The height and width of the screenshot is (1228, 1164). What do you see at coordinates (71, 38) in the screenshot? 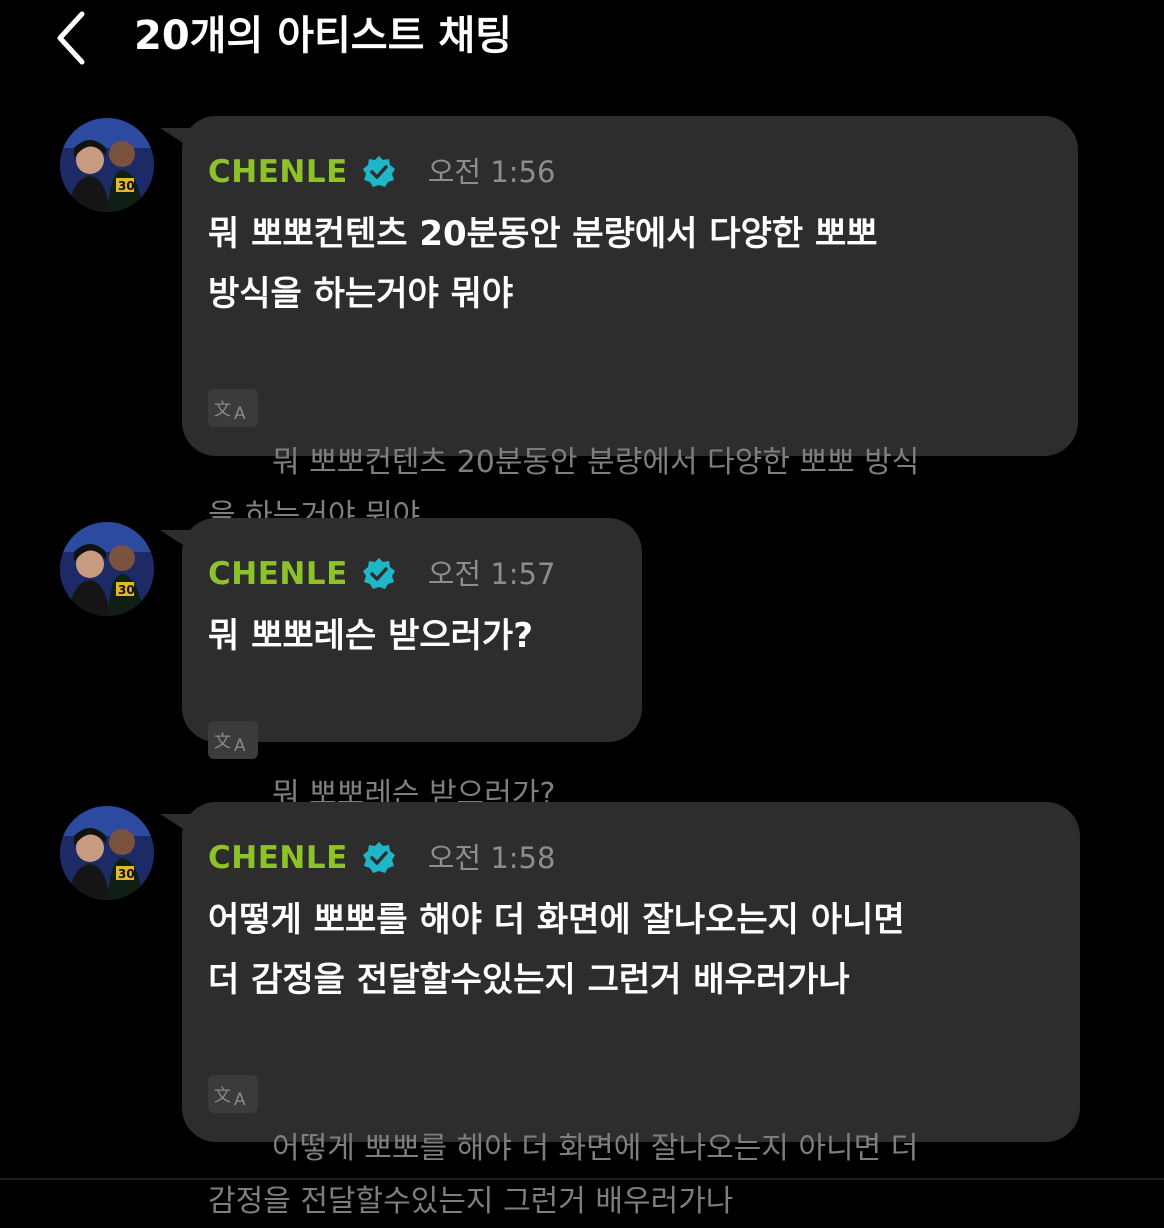
I see `chevron-left-icon` at bounding box center [71, 38].